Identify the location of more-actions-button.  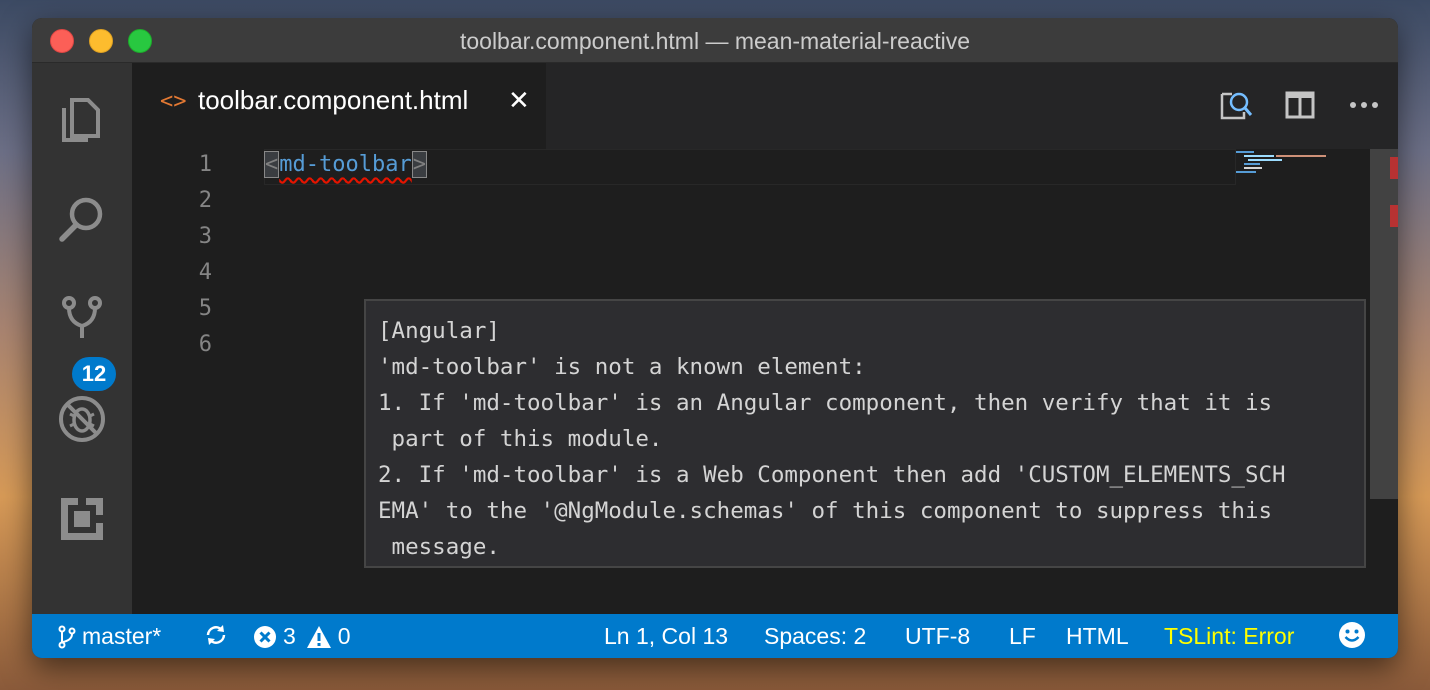
(1364, 105).